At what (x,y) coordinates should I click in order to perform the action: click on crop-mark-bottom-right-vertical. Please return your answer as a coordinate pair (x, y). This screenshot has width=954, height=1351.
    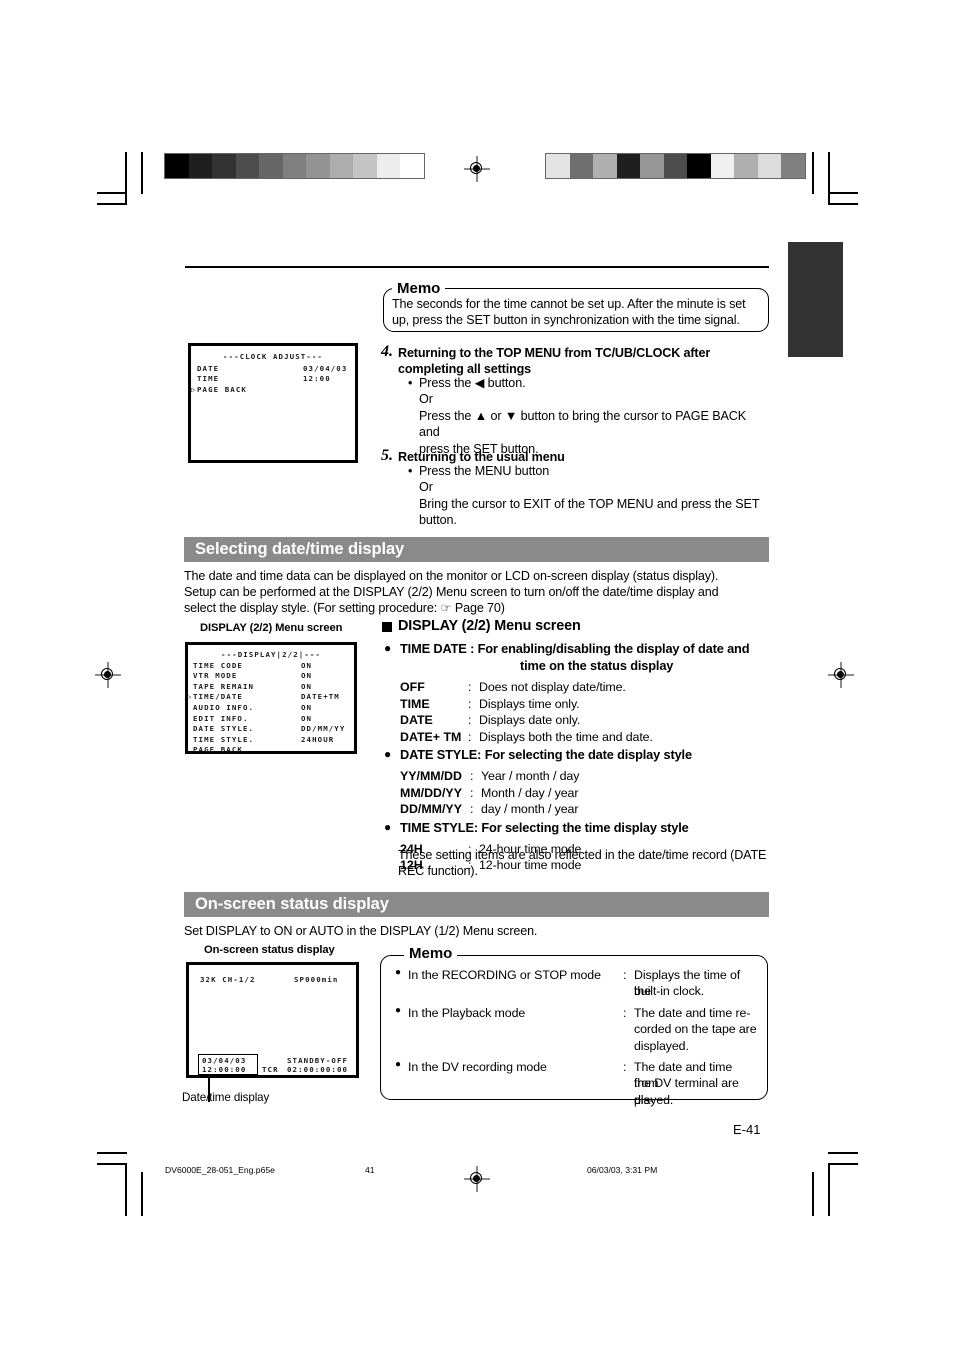
    Looking at the image, I should click on (829, 1189).